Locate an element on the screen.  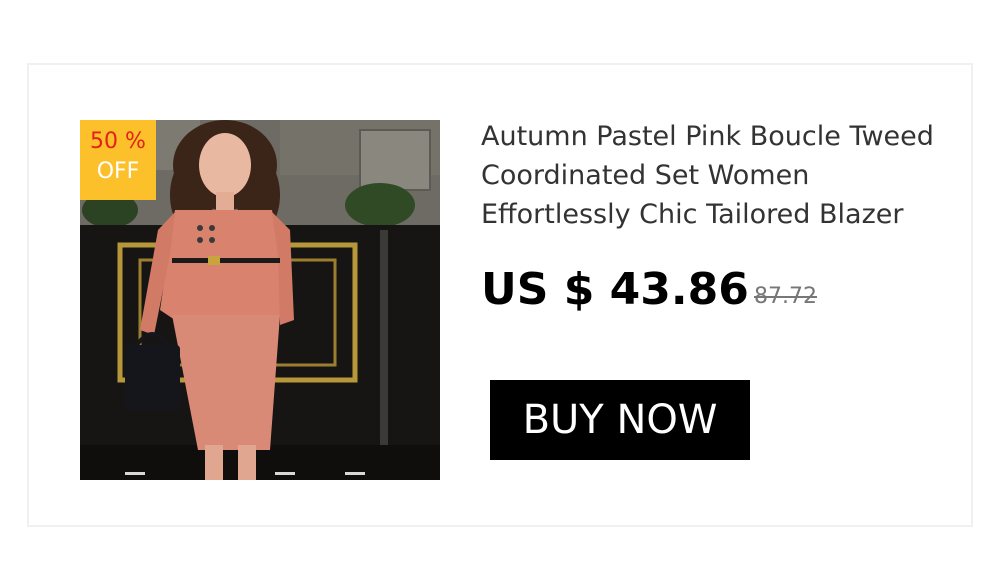
buy-now-button: BUY NOW is located at coordinates (620, 420).